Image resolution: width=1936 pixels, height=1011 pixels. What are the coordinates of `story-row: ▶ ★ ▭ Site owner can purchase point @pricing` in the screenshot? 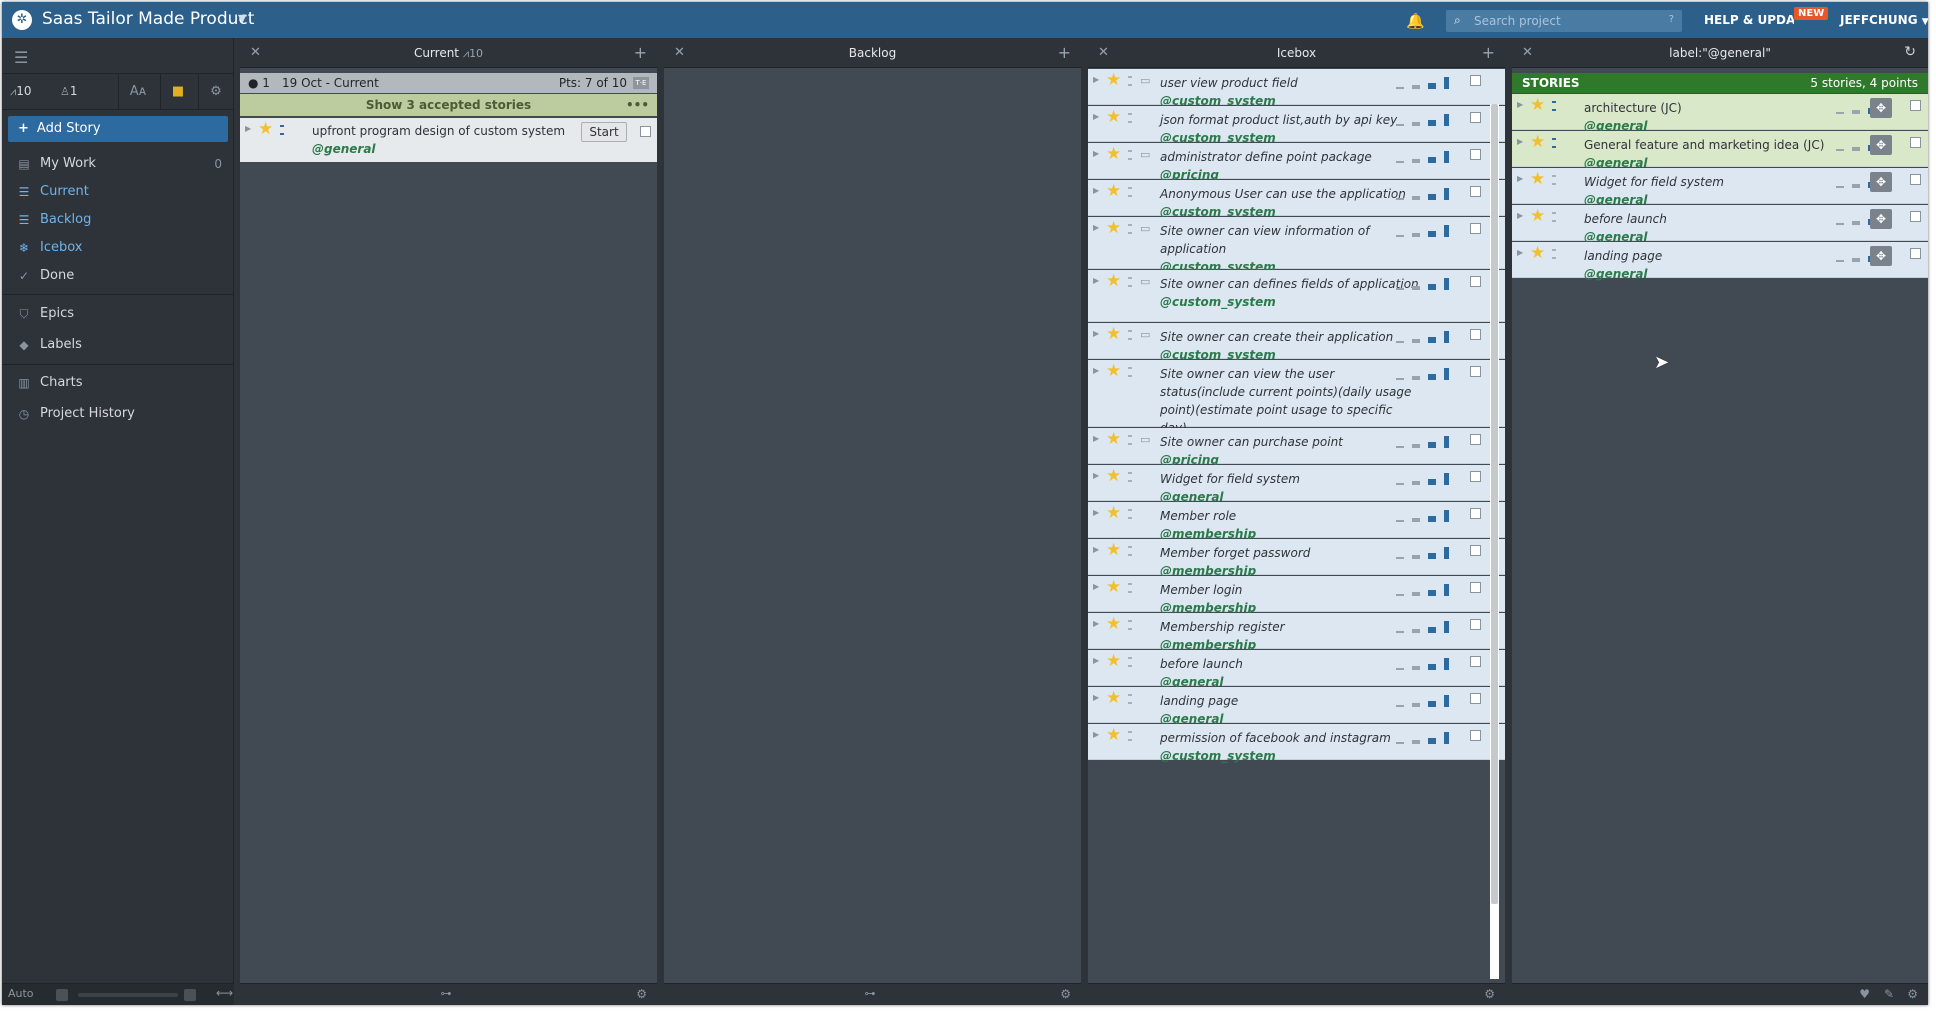 It's located at (1296, 447).